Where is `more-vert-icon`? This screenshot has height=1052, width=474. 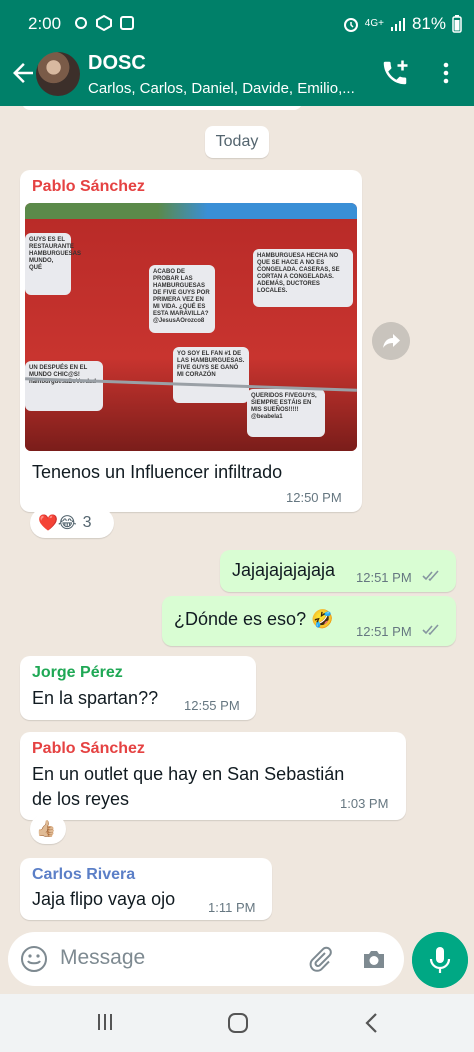 more-vert-icon is located at coordinates (446, 73).